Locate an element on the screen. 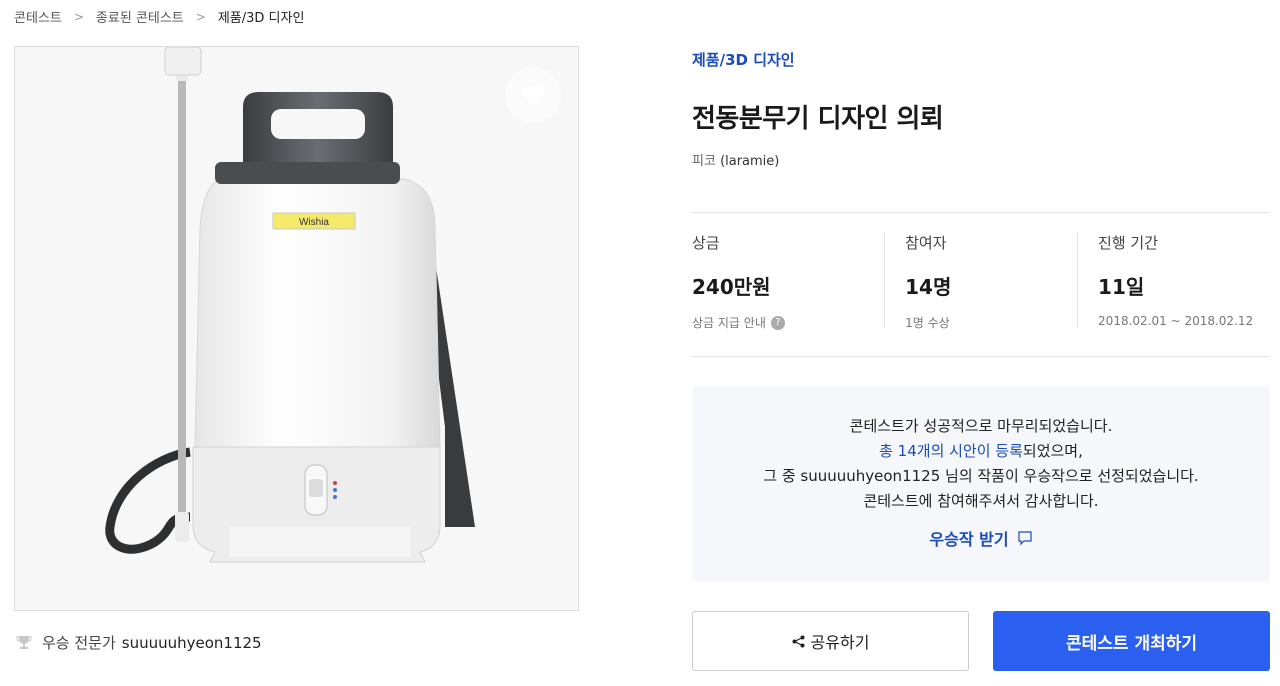 This screenshot has height=686, width=1280. contest-owner: 피코 (laramie) is located at coordinates (735, 159).